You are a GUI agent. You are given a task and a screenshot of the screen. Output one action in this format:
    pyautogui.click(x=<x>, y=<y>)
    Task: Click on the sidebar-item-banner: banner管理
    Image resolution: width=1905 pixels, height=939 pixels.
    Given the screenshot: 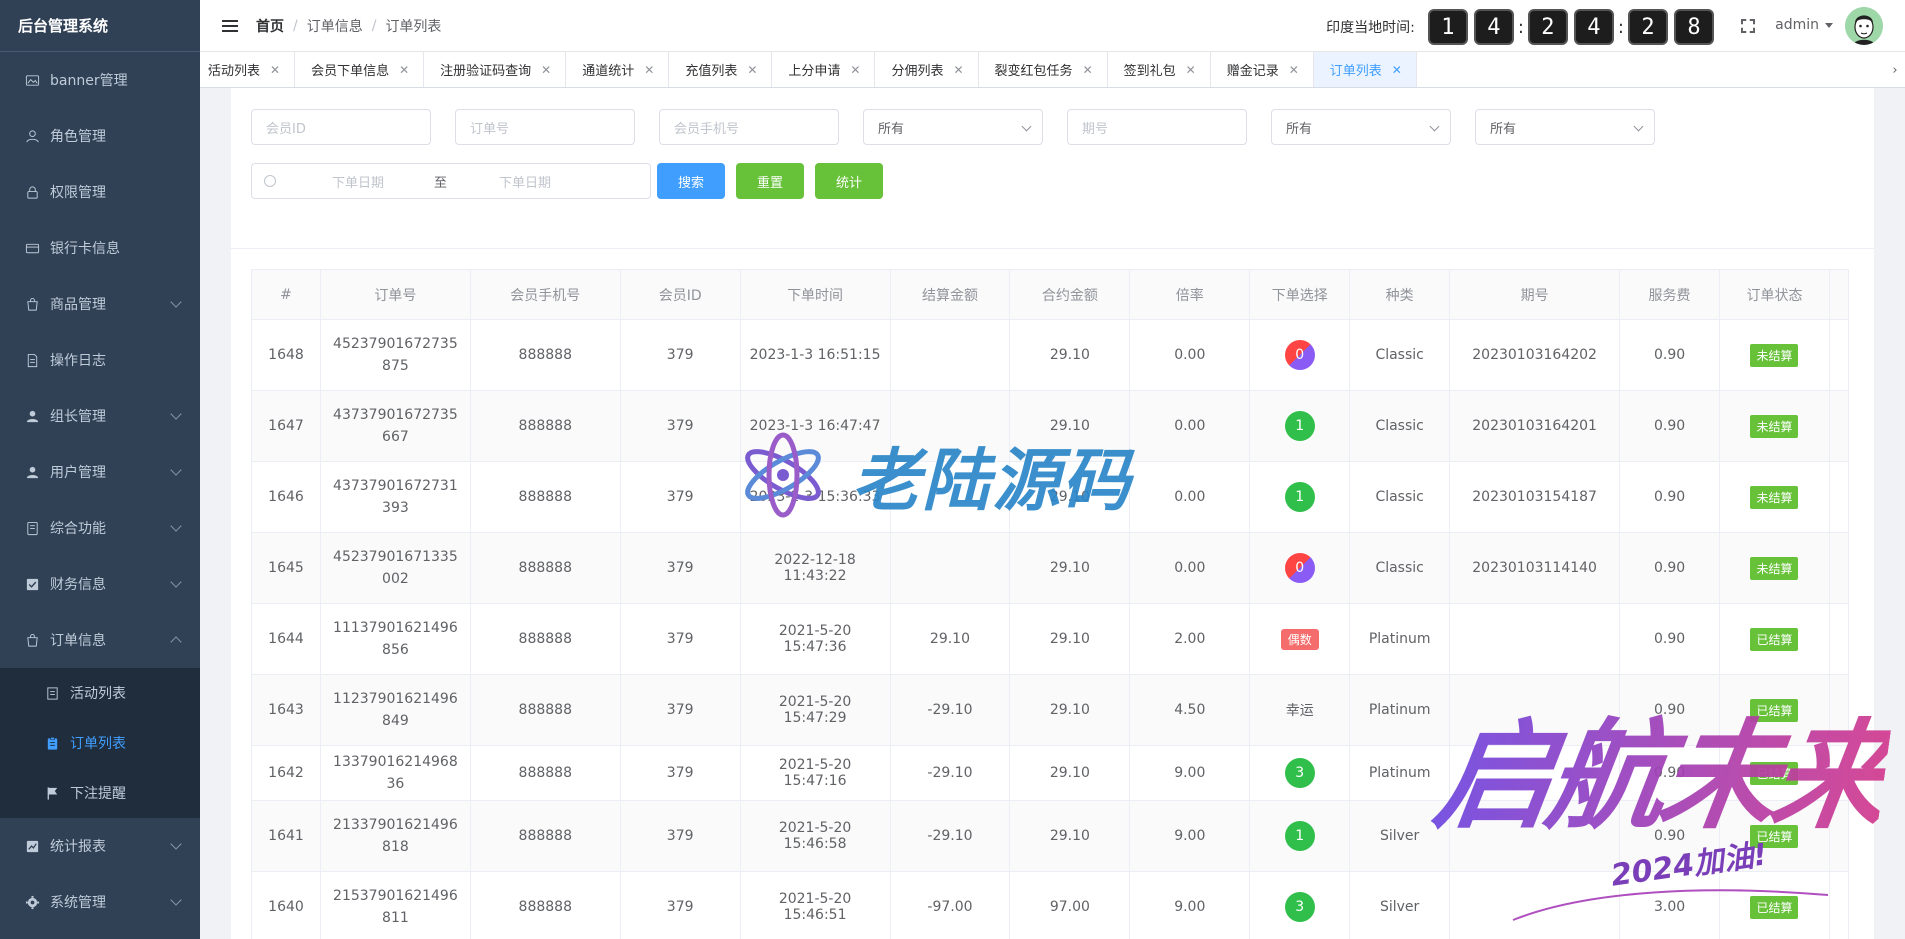 What is the action you would take?
    pyautogui.click(x=100, y=80)
    